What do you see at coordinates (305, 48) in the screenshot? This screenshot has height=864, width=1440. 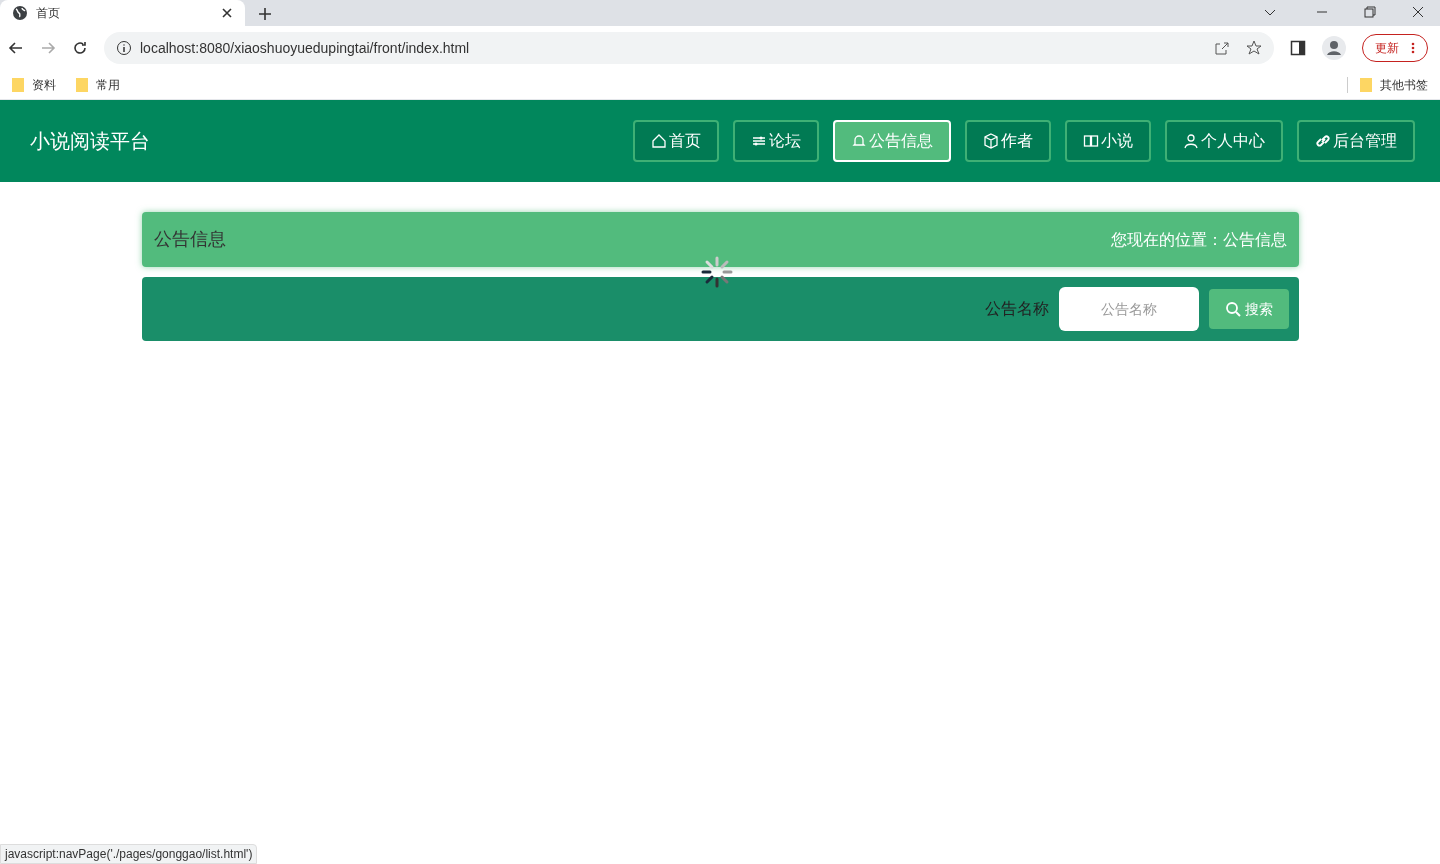 I see `url-text: localhost:8080/xiaoshuoyuedupingtai/front/index.html` at bounding box center [305, 48].